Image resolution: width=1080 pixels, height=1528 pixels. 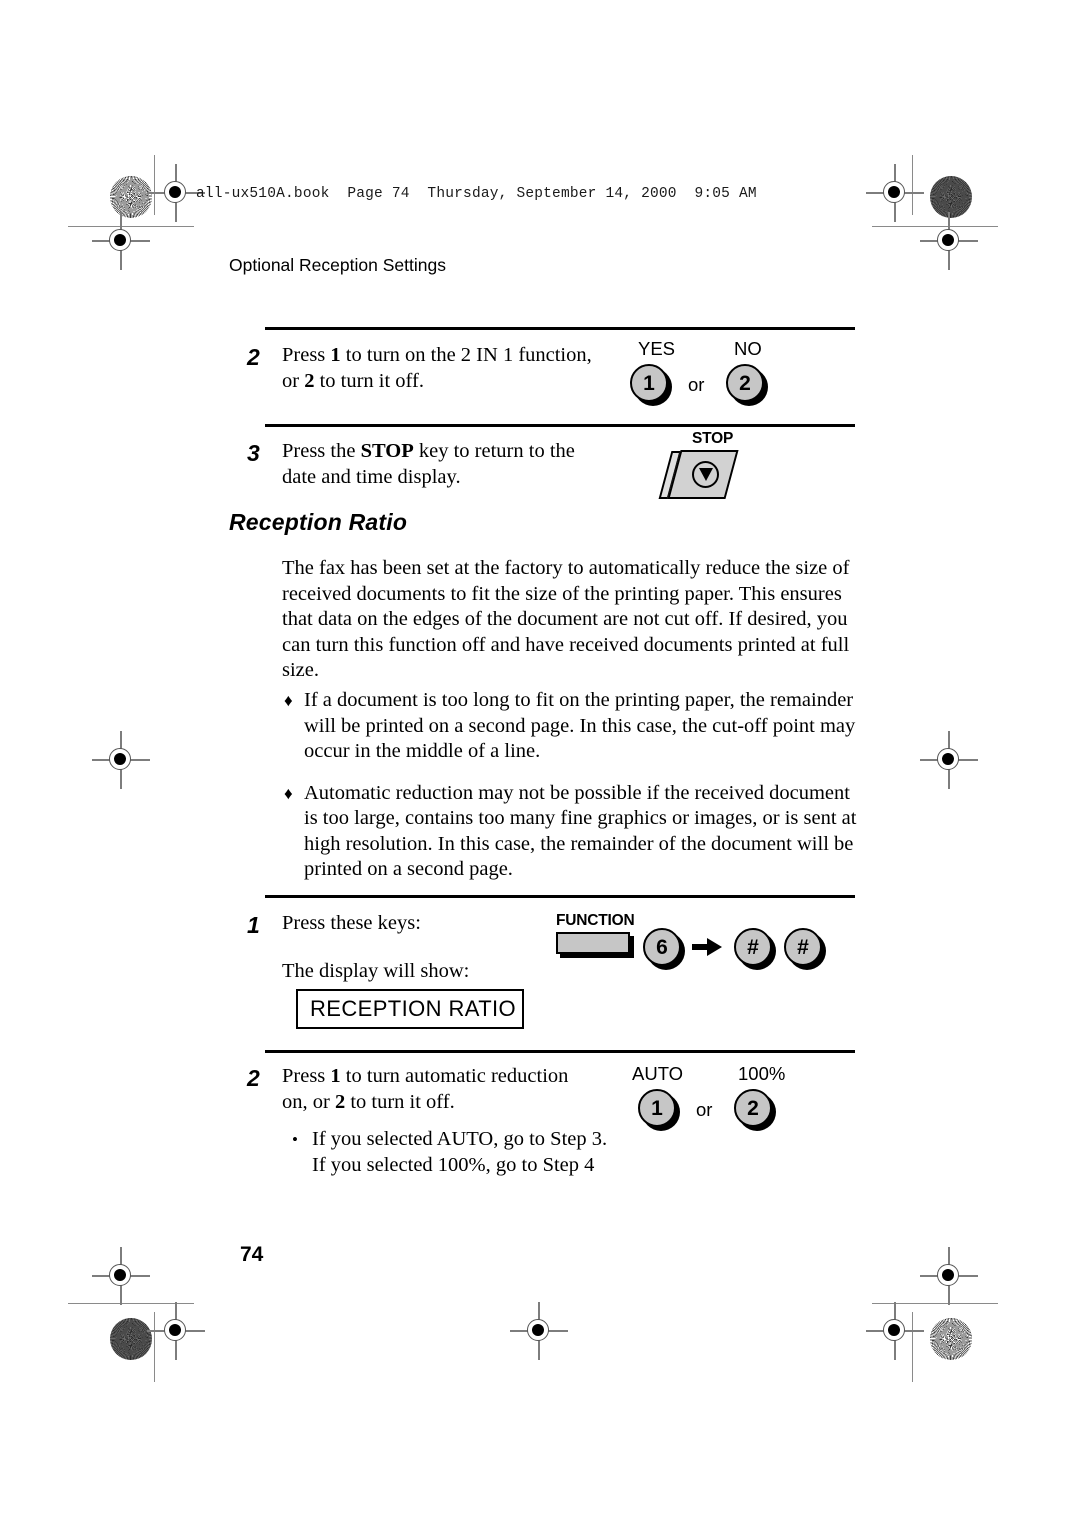 What do you see at coordinates (466, 355) in the screenshot?
I see `step-line-1-post: to turn on the 2 IN 1 function,` at bounding box center [466, 355].